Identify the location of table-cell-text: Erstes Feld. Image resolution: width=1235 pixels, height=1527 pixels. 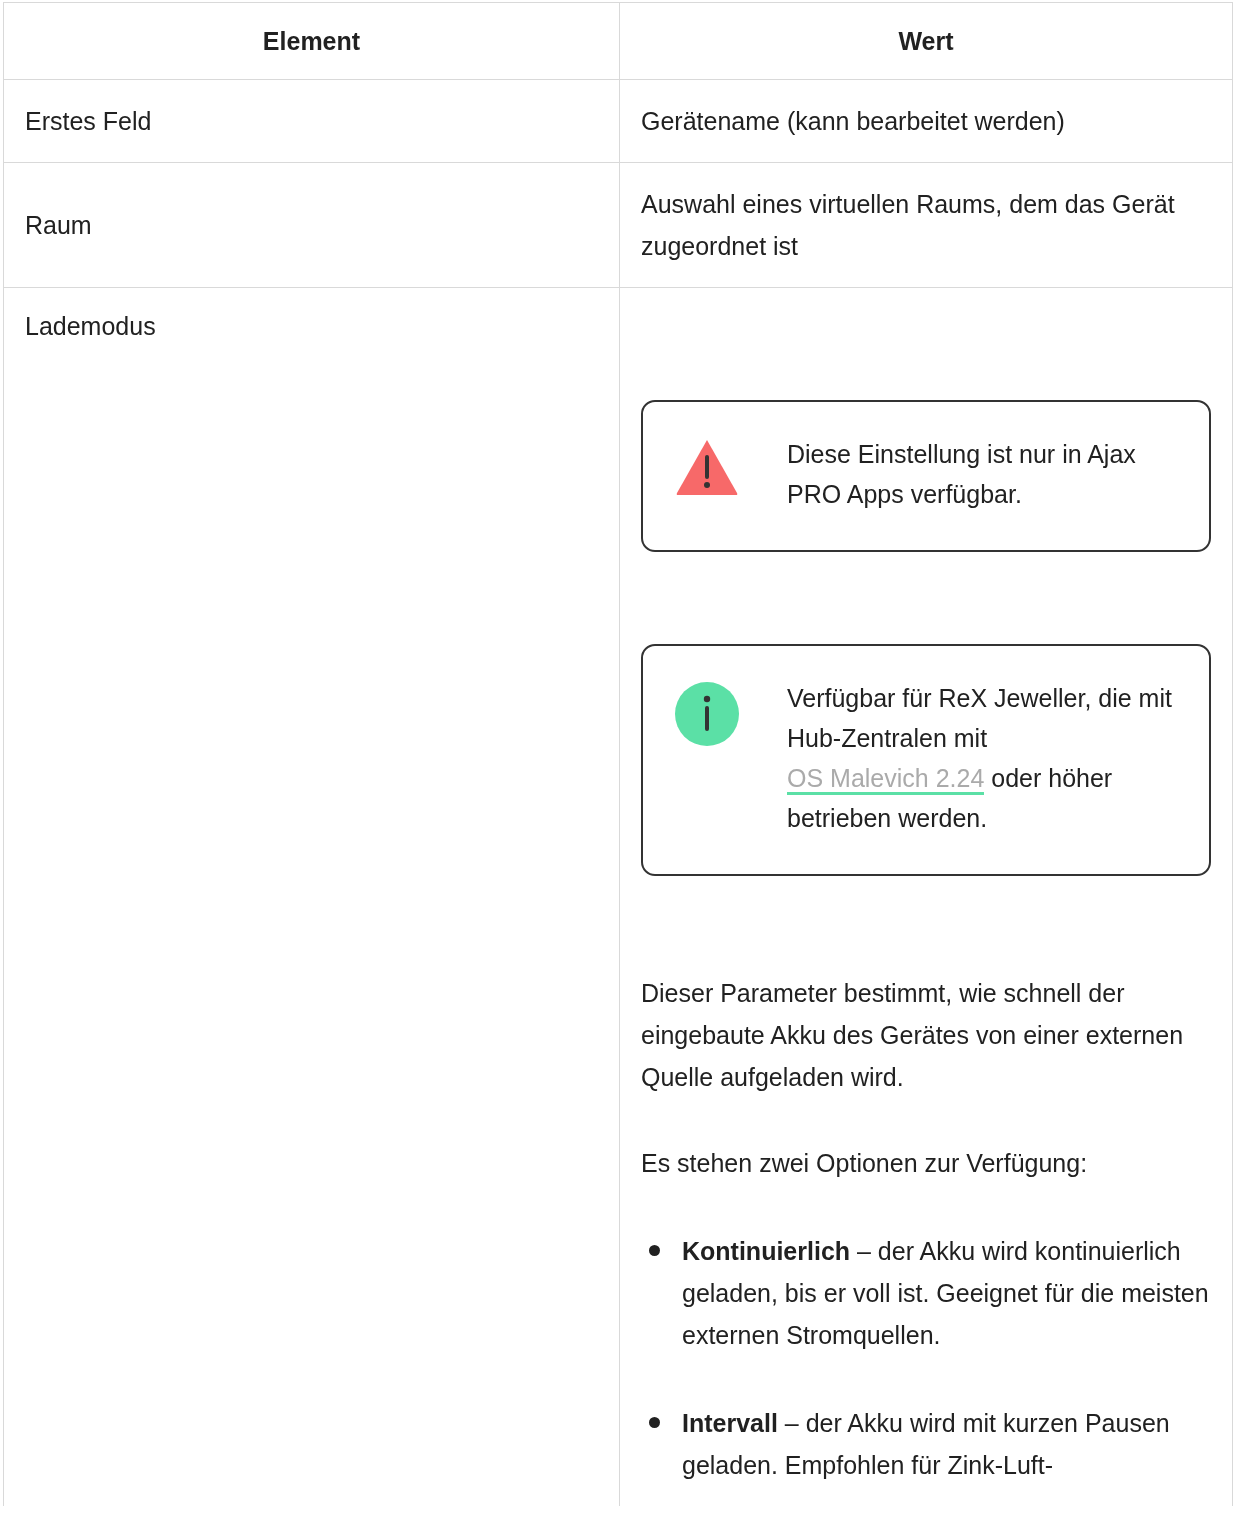
(88, 121).